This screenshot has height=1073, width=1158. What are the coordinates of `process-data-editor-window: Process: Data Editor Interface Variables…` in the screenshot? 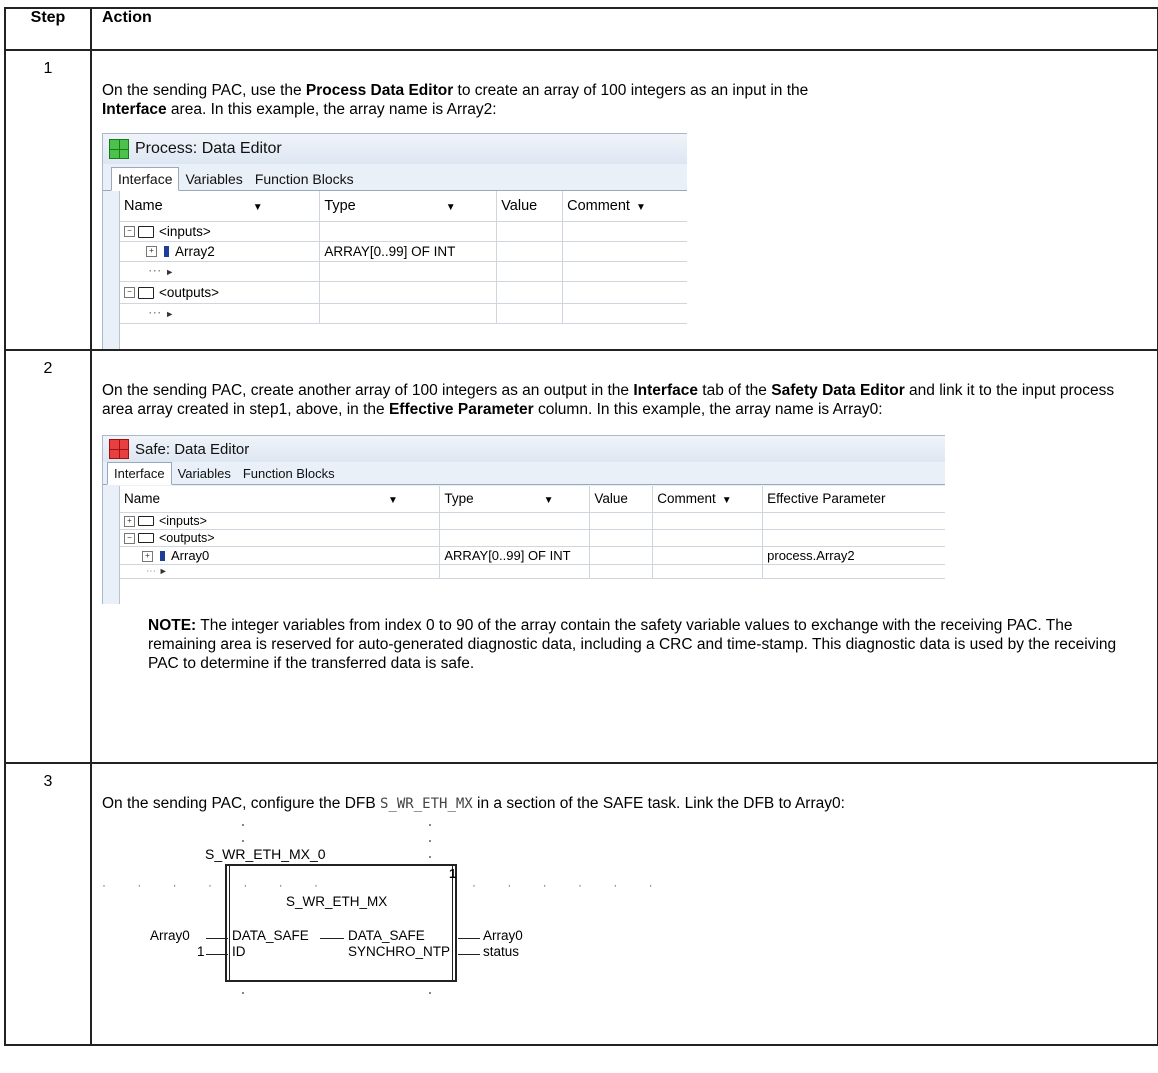 It's located at (394, 241).